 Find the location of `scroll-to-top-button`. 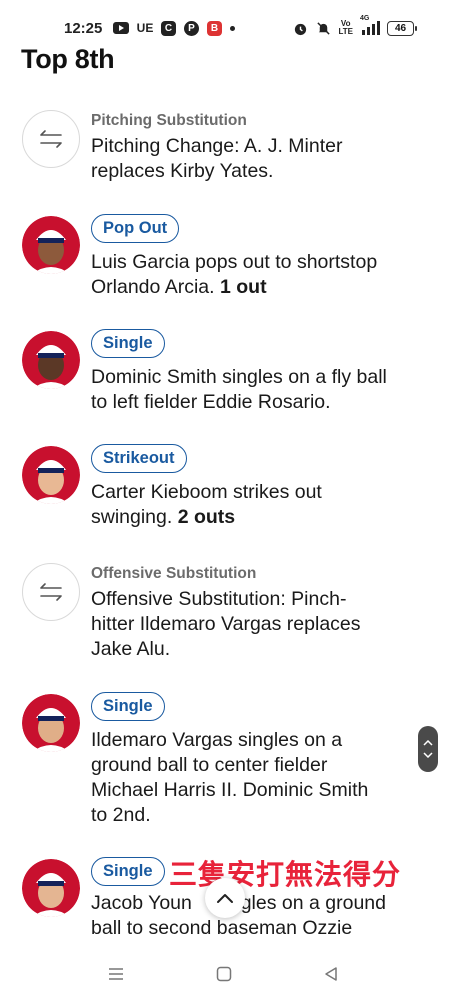

scroll-to-top-button is located at coordinates (225, 898).